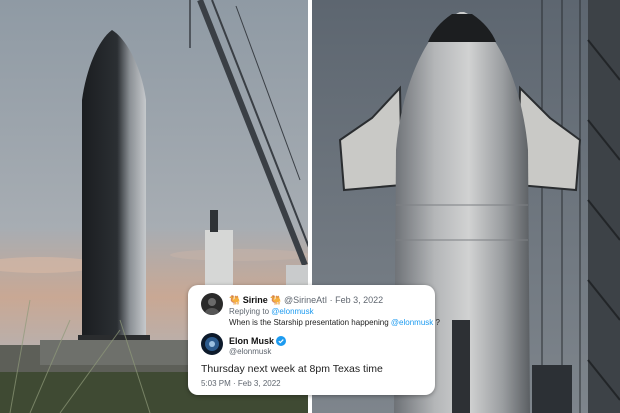 This screenshot has width=620, height=413. I want to click on replying-to-handle: @elonmusk, so click(292, 311).